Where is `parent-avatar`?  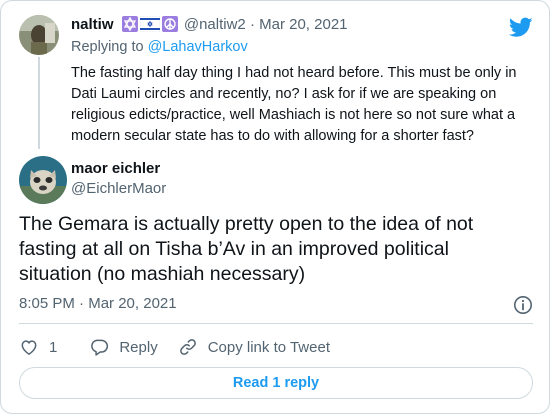 parent-avatar is located at coordinates (39, 35).